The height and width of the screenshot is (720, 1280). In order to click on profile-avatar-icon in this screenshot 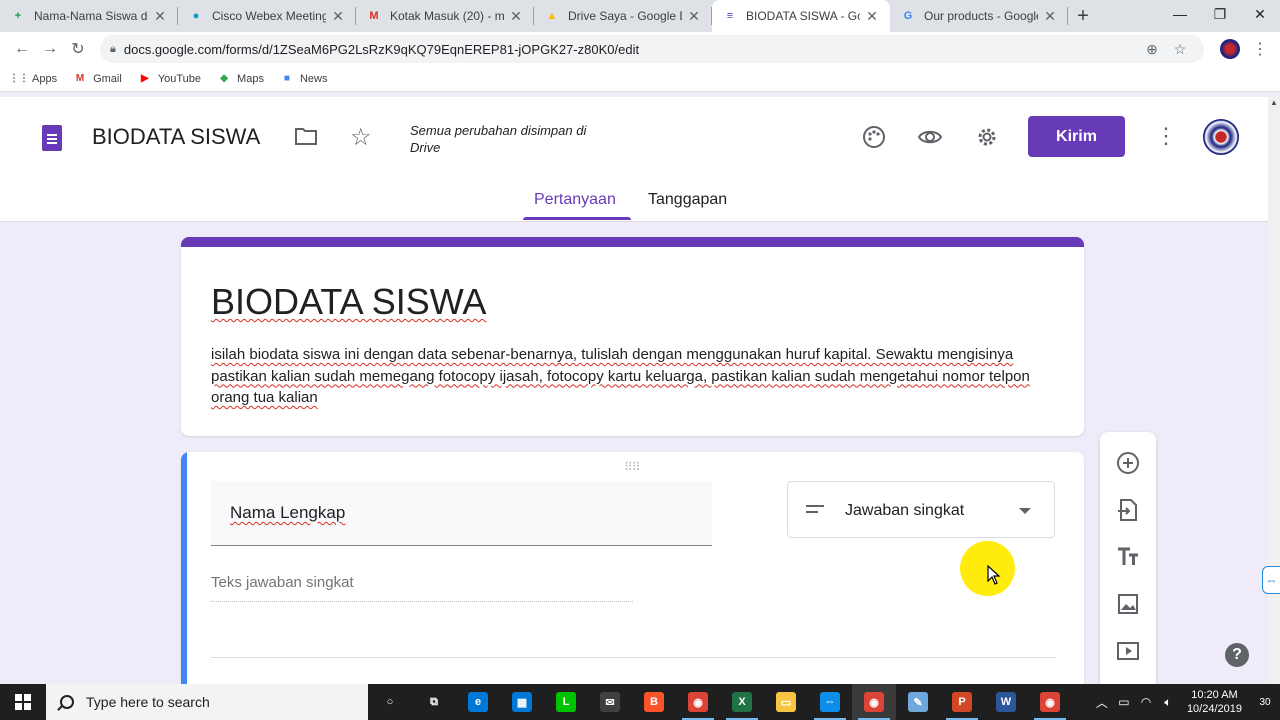, I will do `click(1230, 49)`.